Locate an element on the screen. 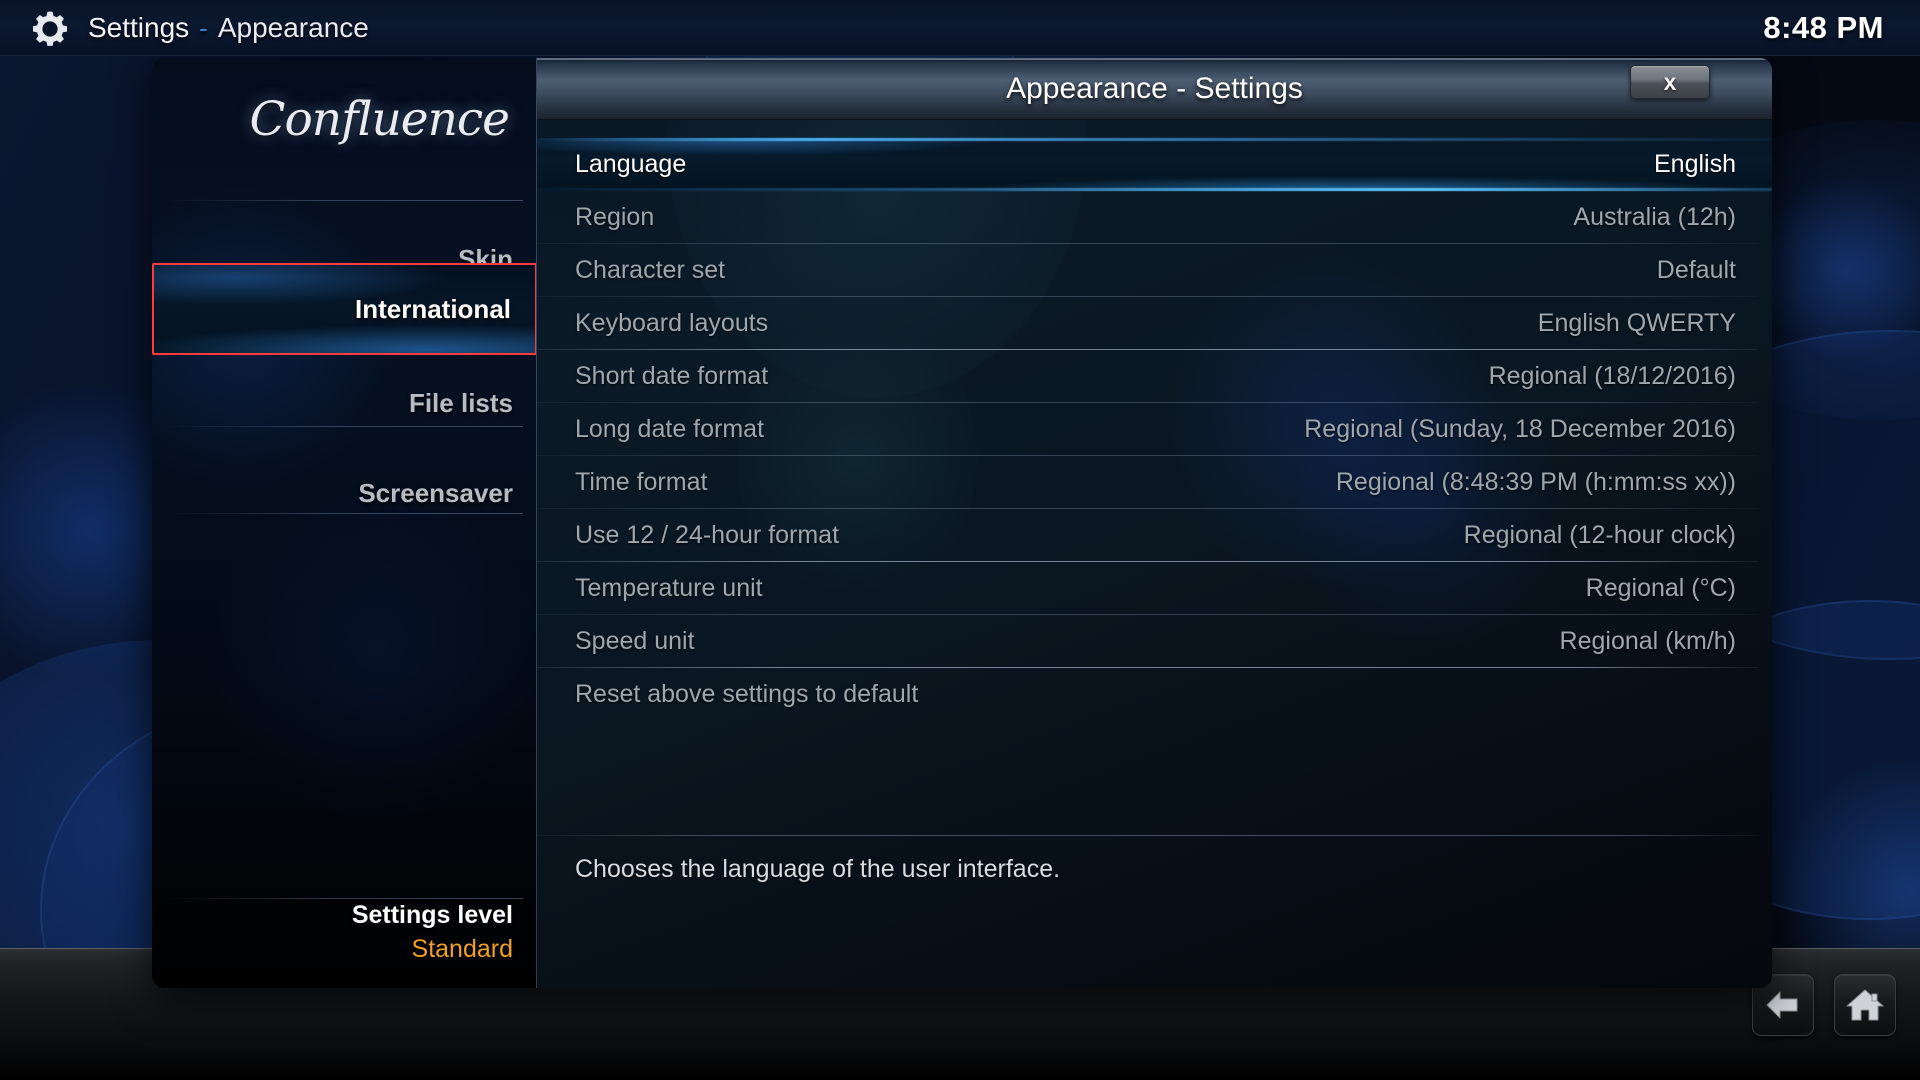  setting-value: Regional (18/12/2016) is located at coordinates (1612, 376).